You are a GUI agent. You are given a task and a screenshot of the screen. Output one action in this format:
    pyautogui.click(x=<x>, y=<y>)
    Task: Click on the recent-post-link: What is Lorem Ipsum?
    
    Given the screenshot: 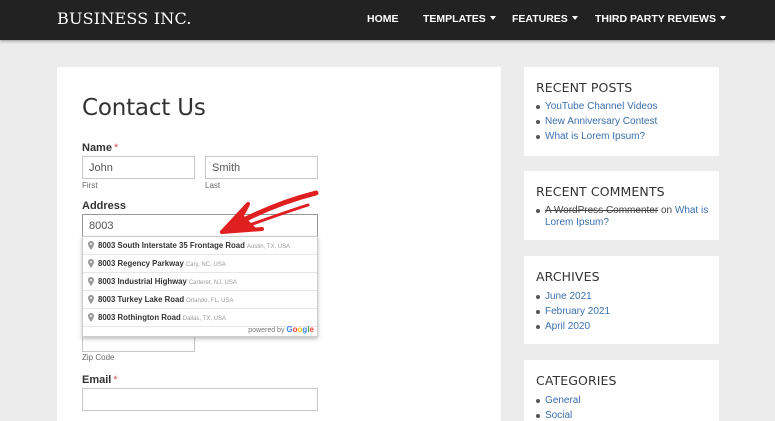 What is the action you would take?
    pyautogui.click(x=595, y=136)
    